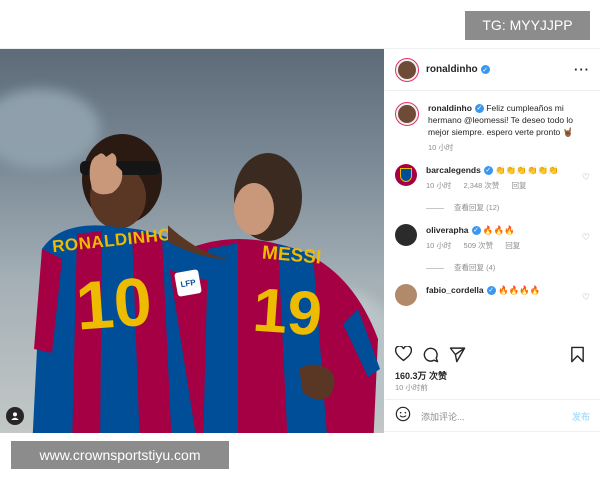  I want to click on post-username: ronaldinho, so click(452, 69).